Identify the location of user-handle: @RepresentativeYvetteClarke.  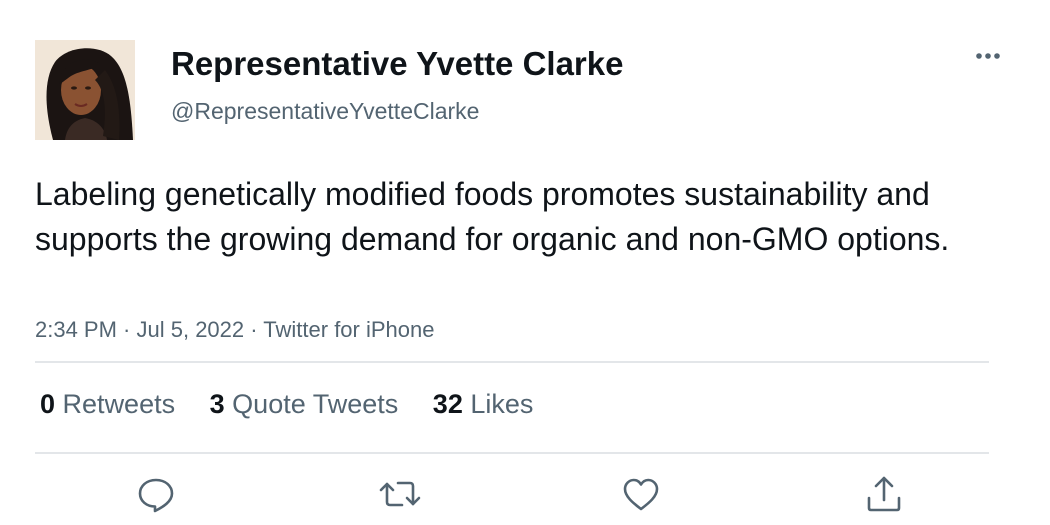
(325, 111).